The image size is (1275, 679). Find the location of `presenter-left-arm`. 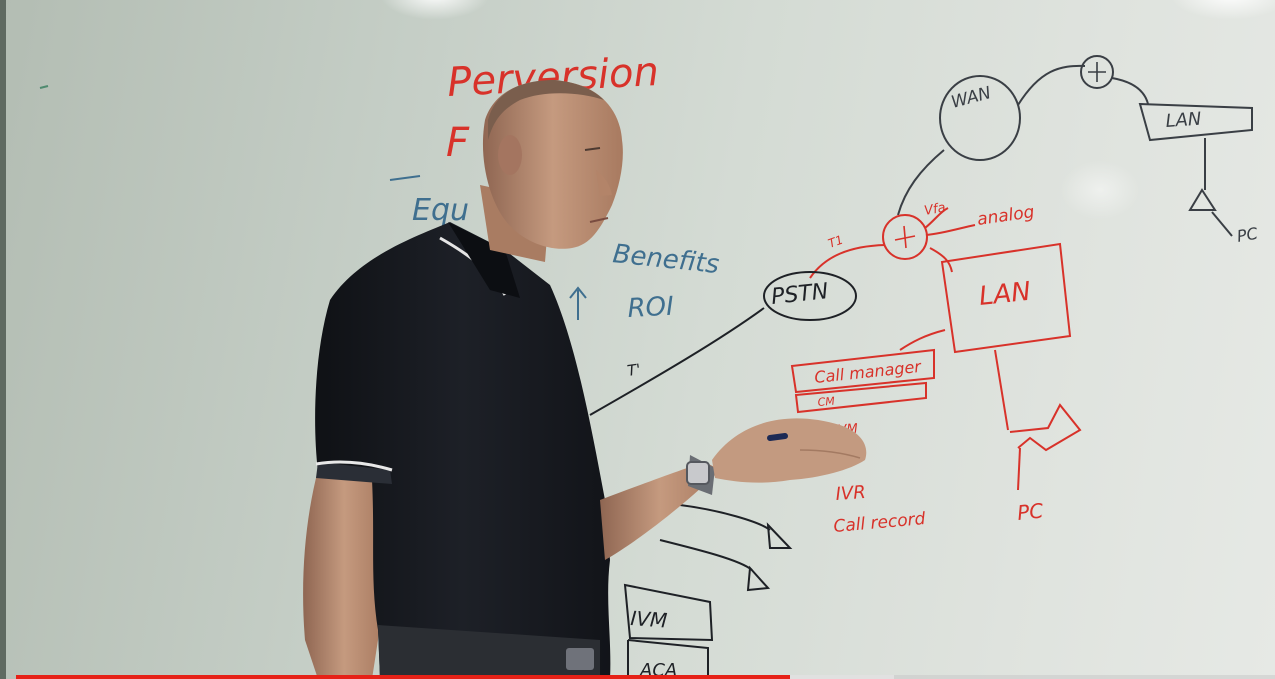

presenter-left-arm is located at coordinates (344, 574).